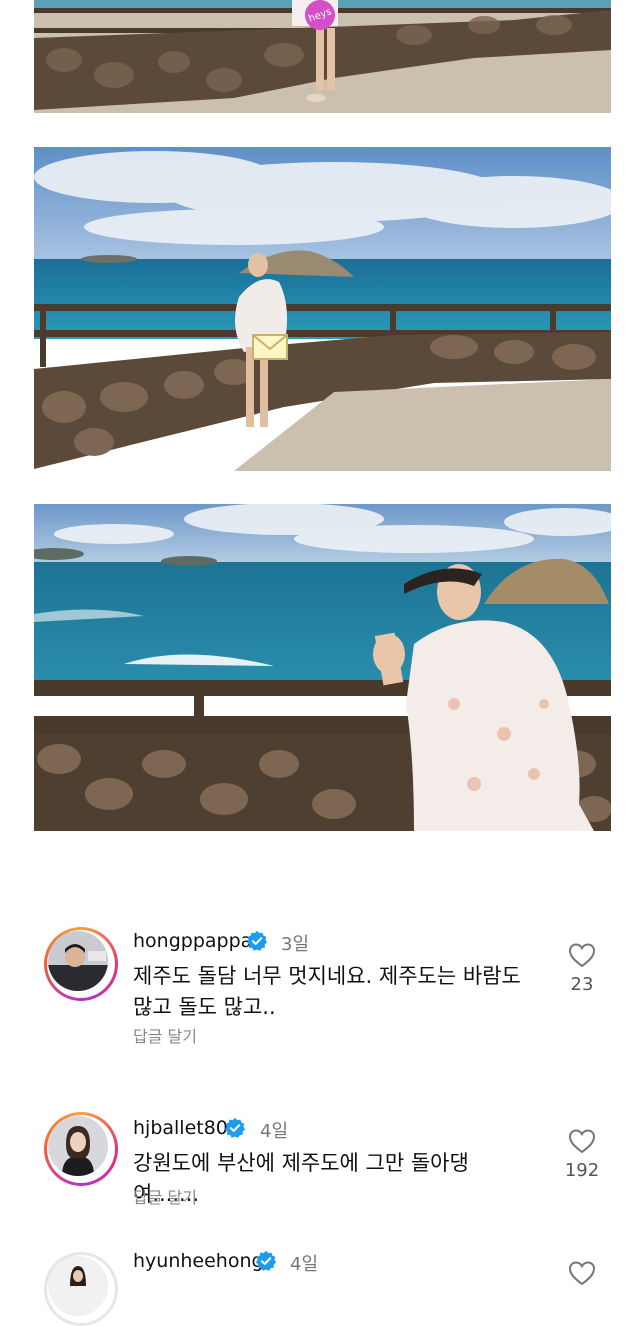 The width and height of the screenshot is (640, 1326). What do you see at coordinates (165, 1196) in the screenshot?
I see `comment-2-reply-button: 답글 달기` at bounding box center [165, 1196].